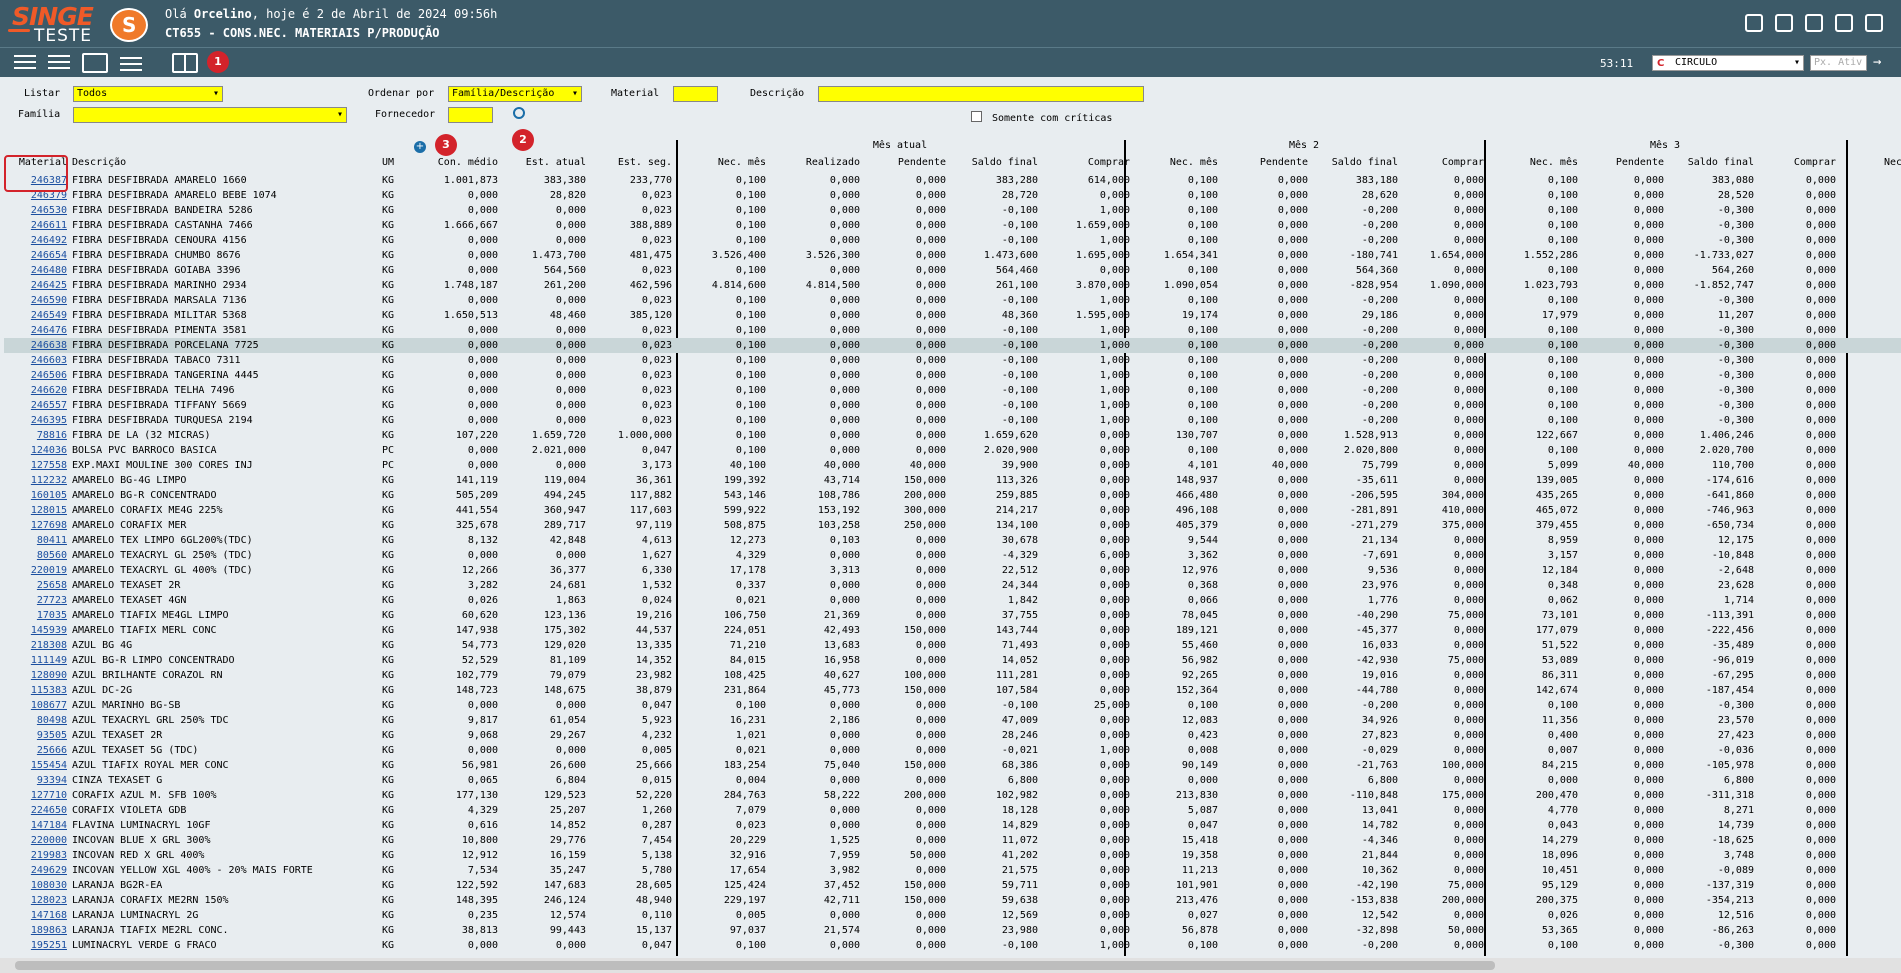  What do you see at coordinates (38, 345) in the screenshot?
I see `material-link: 246638` at bounding box center [38, 345].